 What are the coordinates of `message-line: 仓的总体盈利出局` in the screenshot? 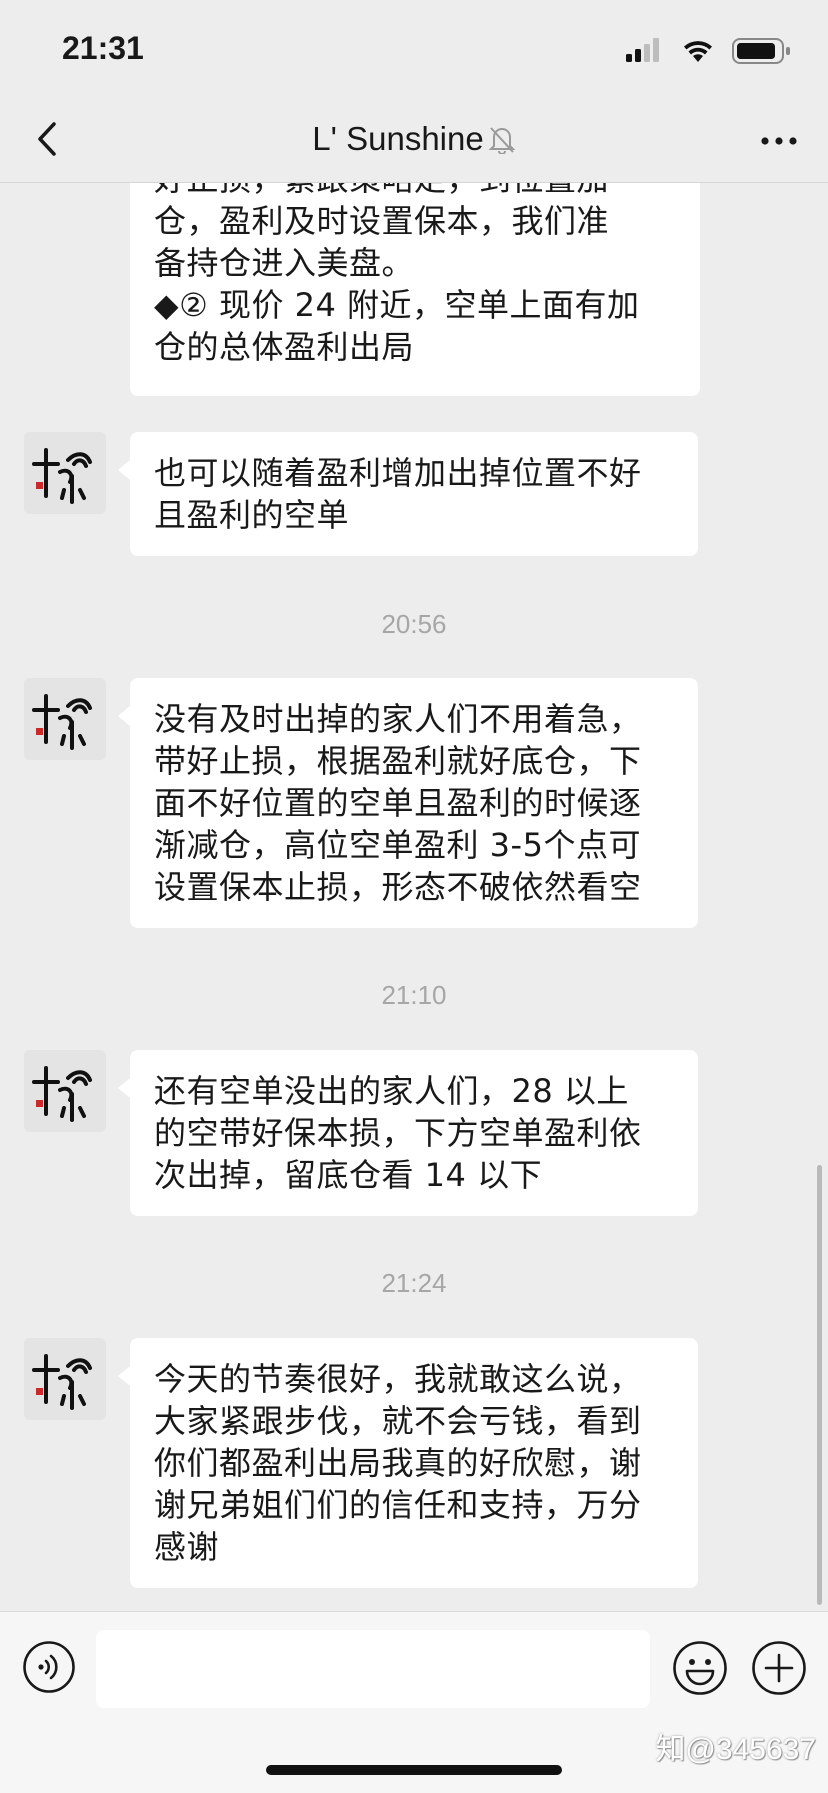 It's located at (284, 347).